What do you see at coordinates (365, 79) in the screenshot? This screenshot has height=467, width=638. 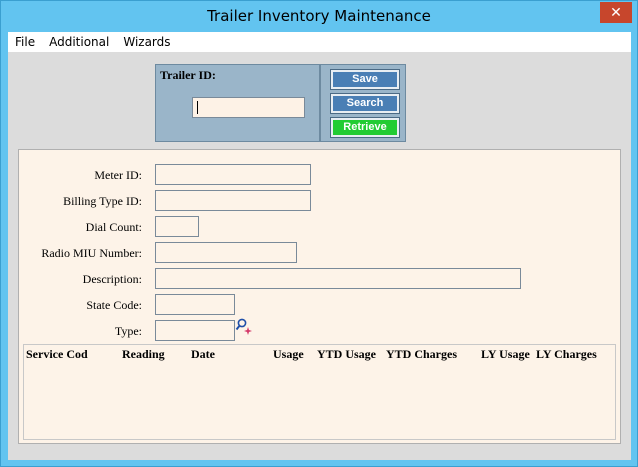 I see `save-button: Save` at bounding box center [365, 79].